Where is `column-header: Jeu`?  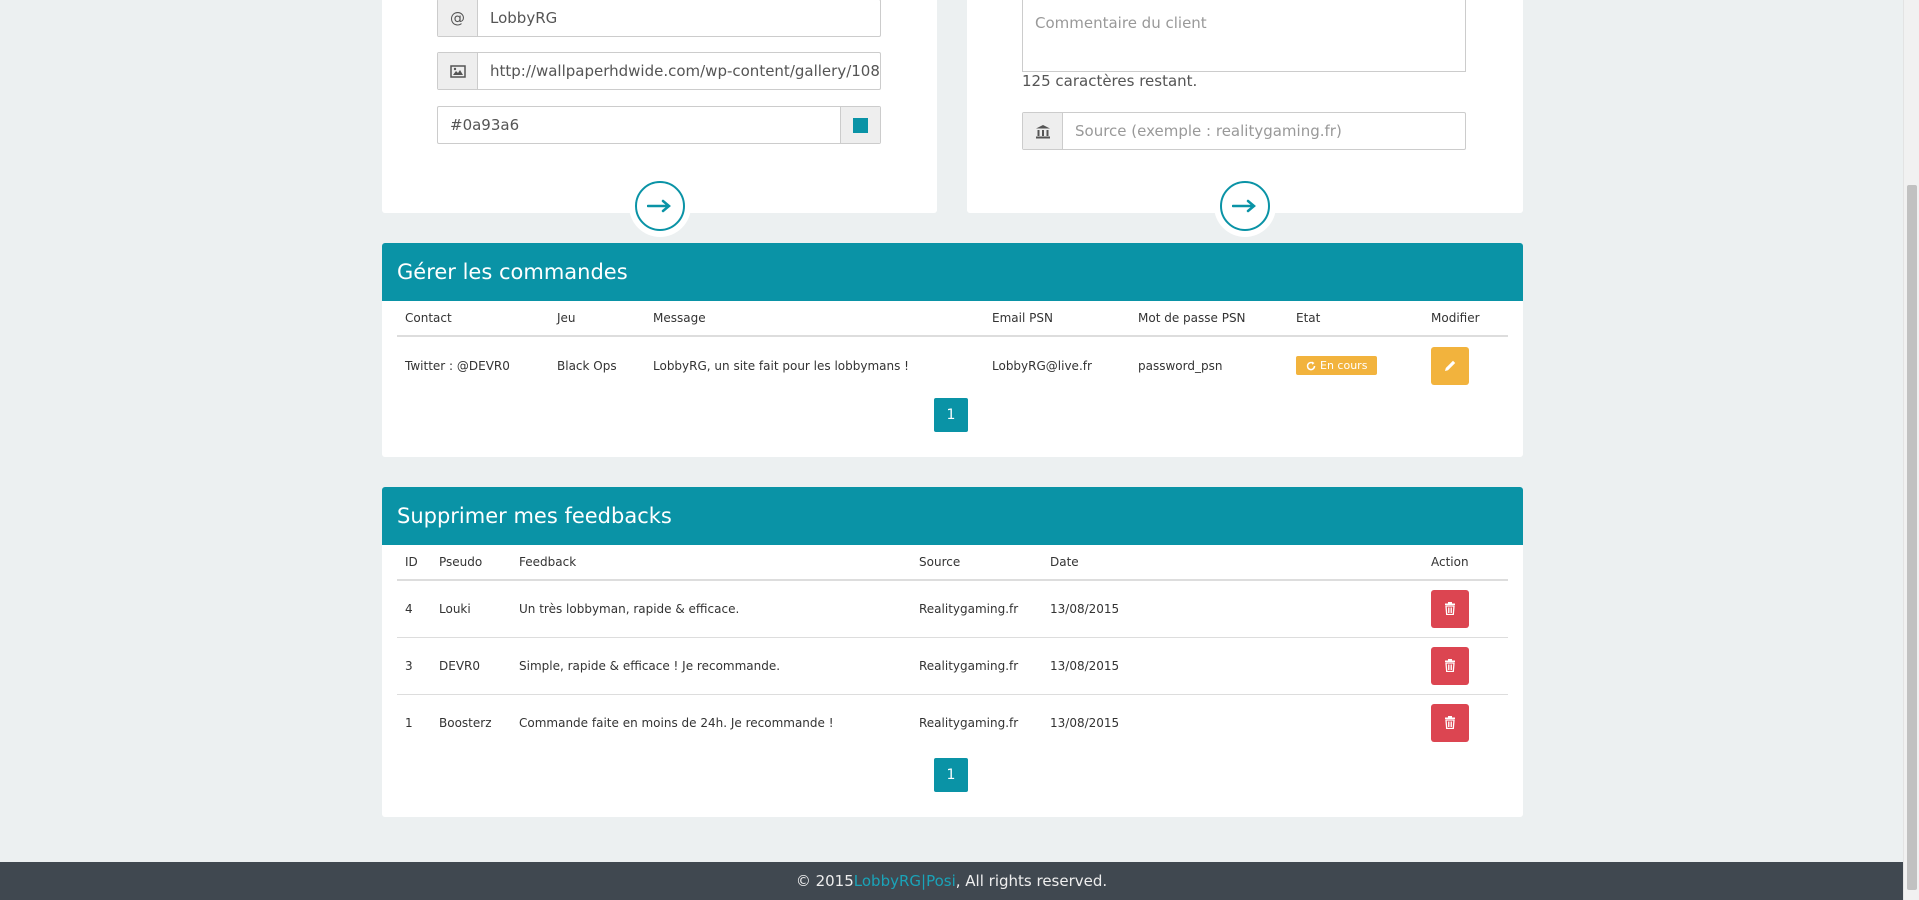 column-header: Jeu is located at coordinates (597, 319).